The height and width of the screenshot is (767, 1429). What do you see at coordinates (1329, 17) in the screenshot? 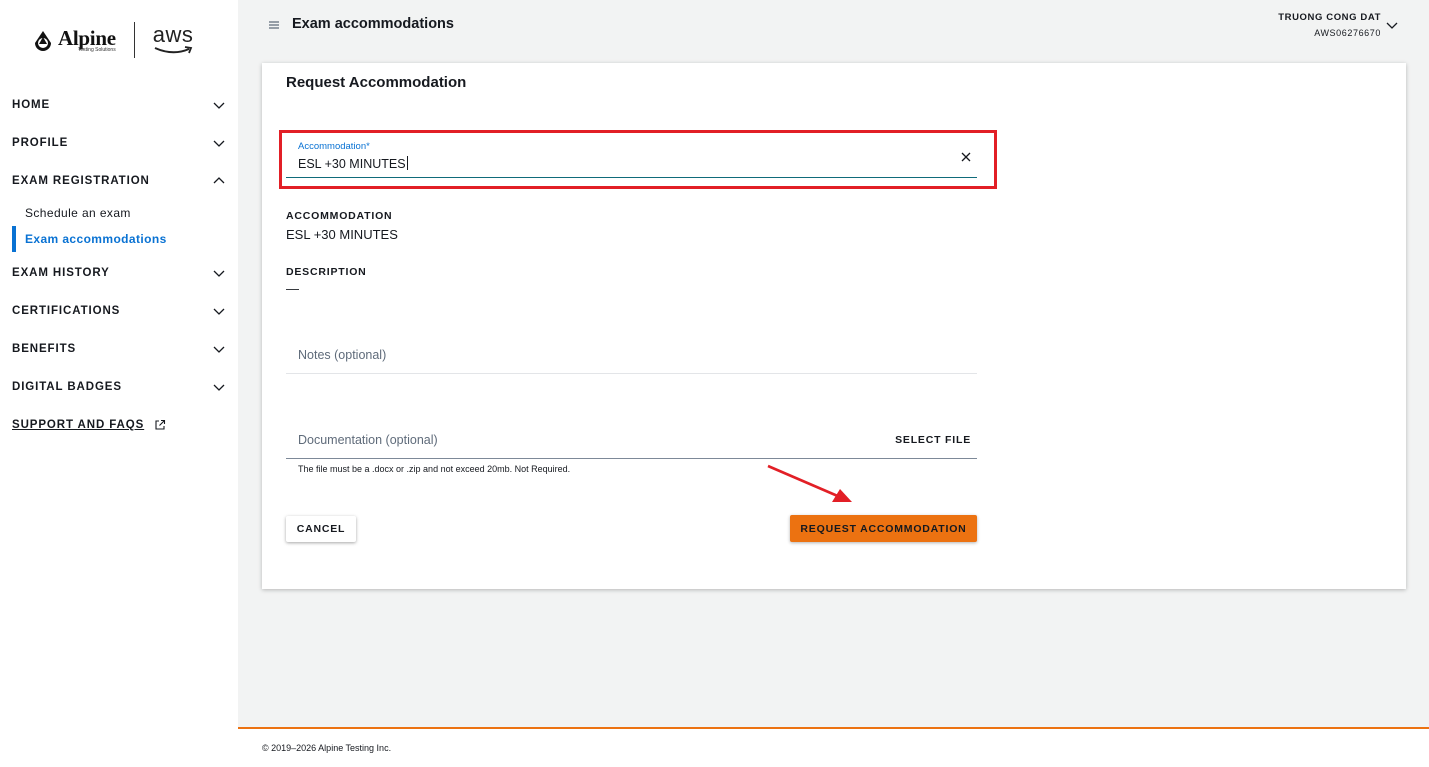
I see `user-name: TRUONG CONG DAT` at bounding box center [1329, 17].